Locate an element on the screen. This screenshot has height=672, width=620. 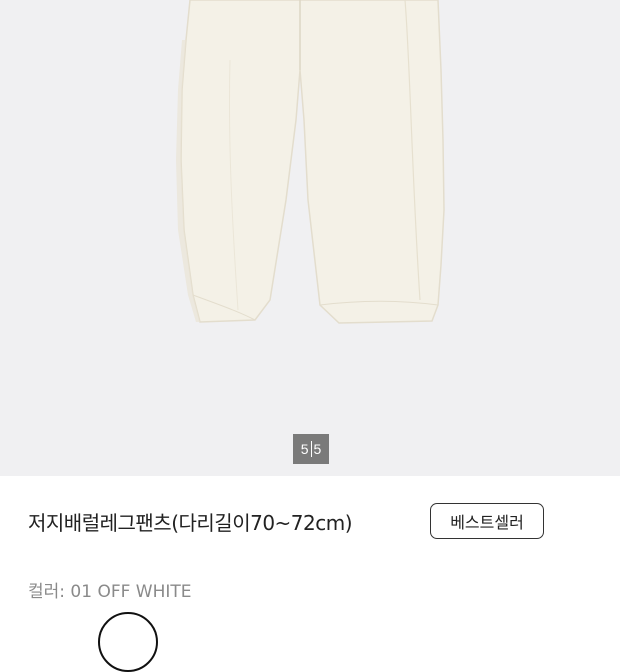
product-title: 저지배럴레그팬츠(다리길이70~72cm) is located at coordinates (190, 523).